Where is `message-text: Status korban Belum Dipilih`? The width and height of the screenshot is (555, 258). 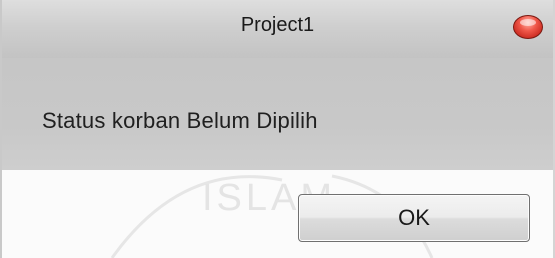 message-text: Status korban Belum Dipilih is located at coordinates (180, 120).